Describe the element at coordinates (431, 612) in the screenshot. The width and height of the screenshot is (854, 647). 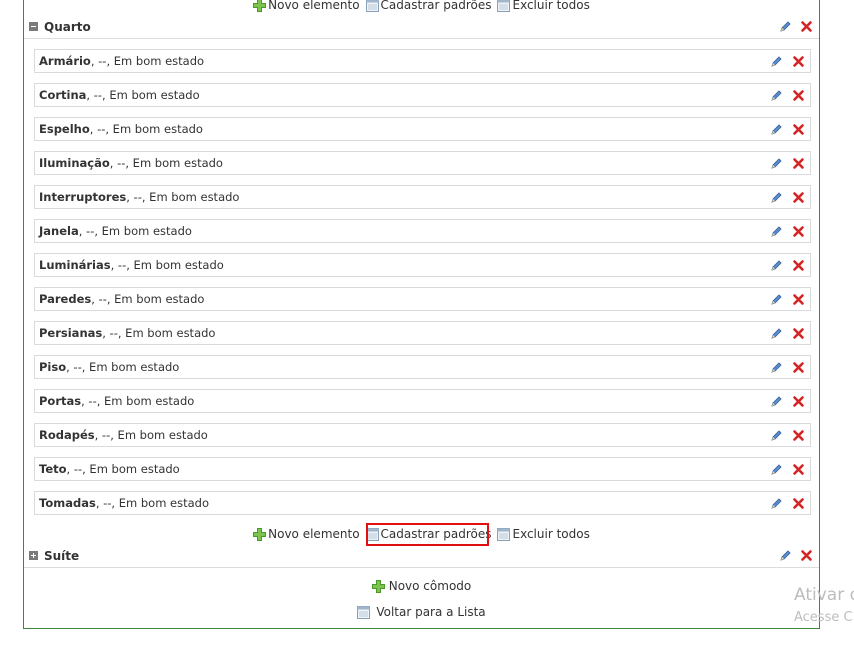
I see `back-to-list-label: Voltar para a Lista` at that location.